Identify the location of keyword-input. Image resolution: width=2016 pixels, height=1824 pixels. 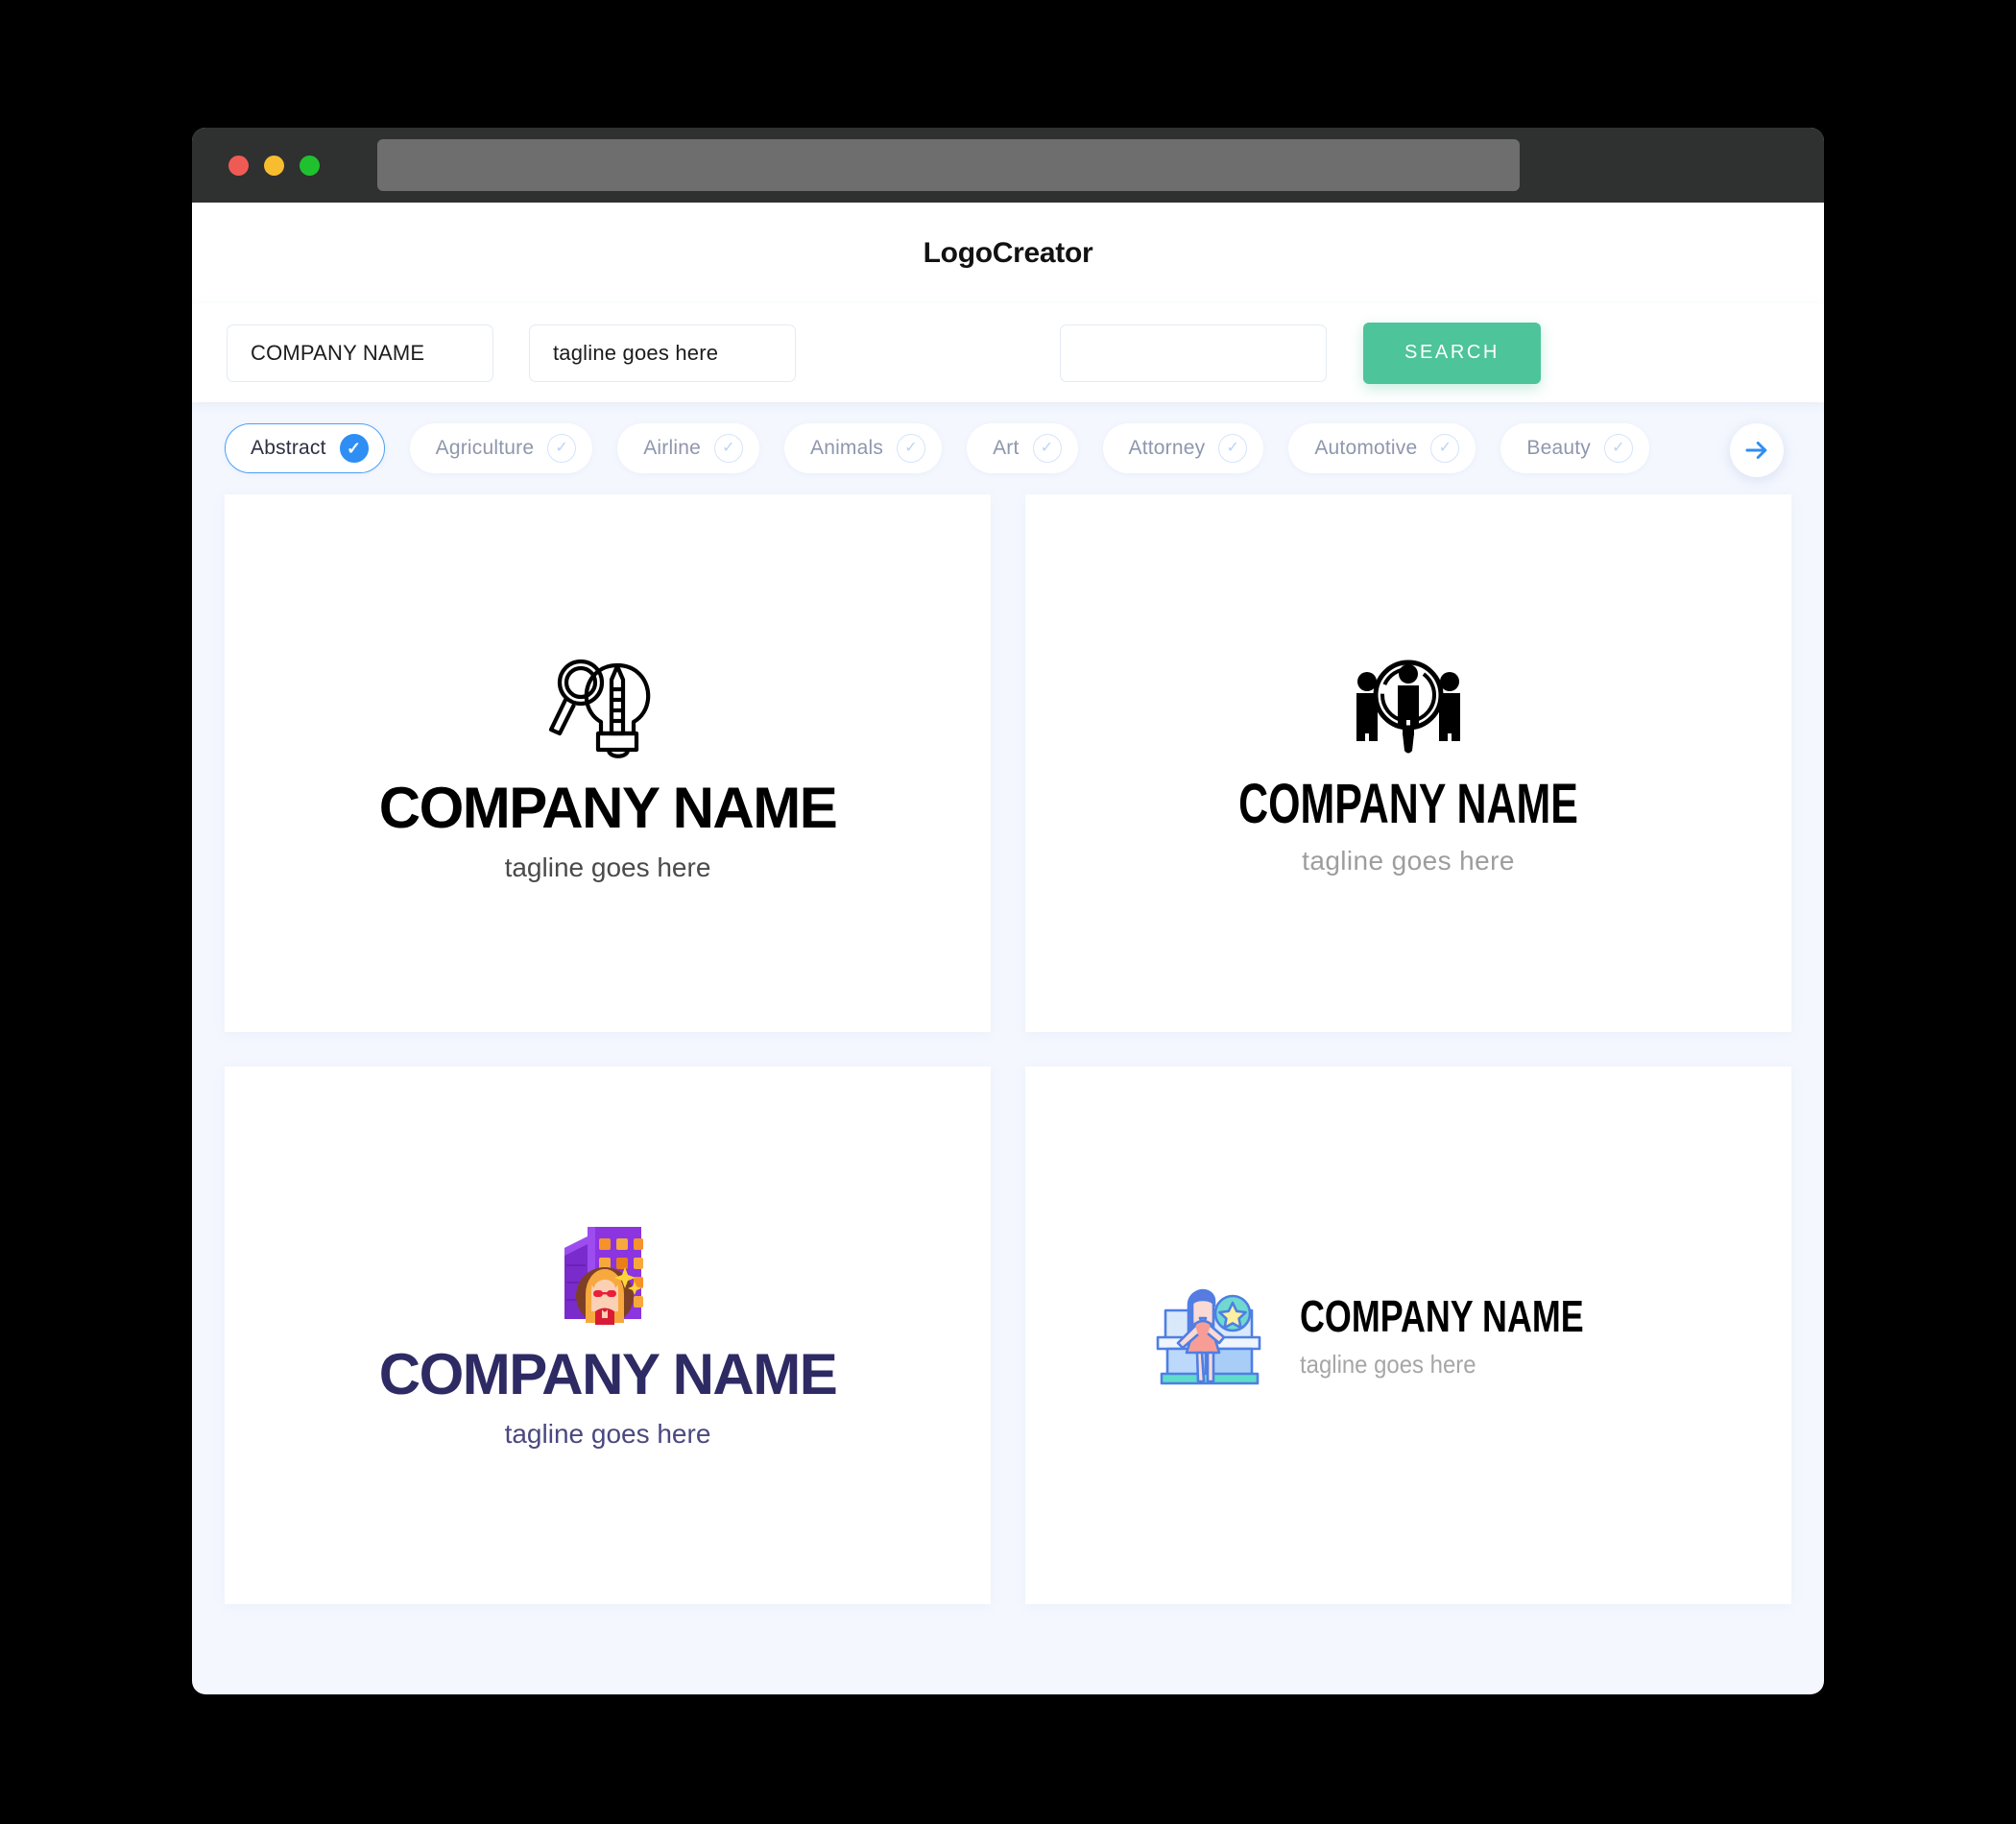
(1193, 353).